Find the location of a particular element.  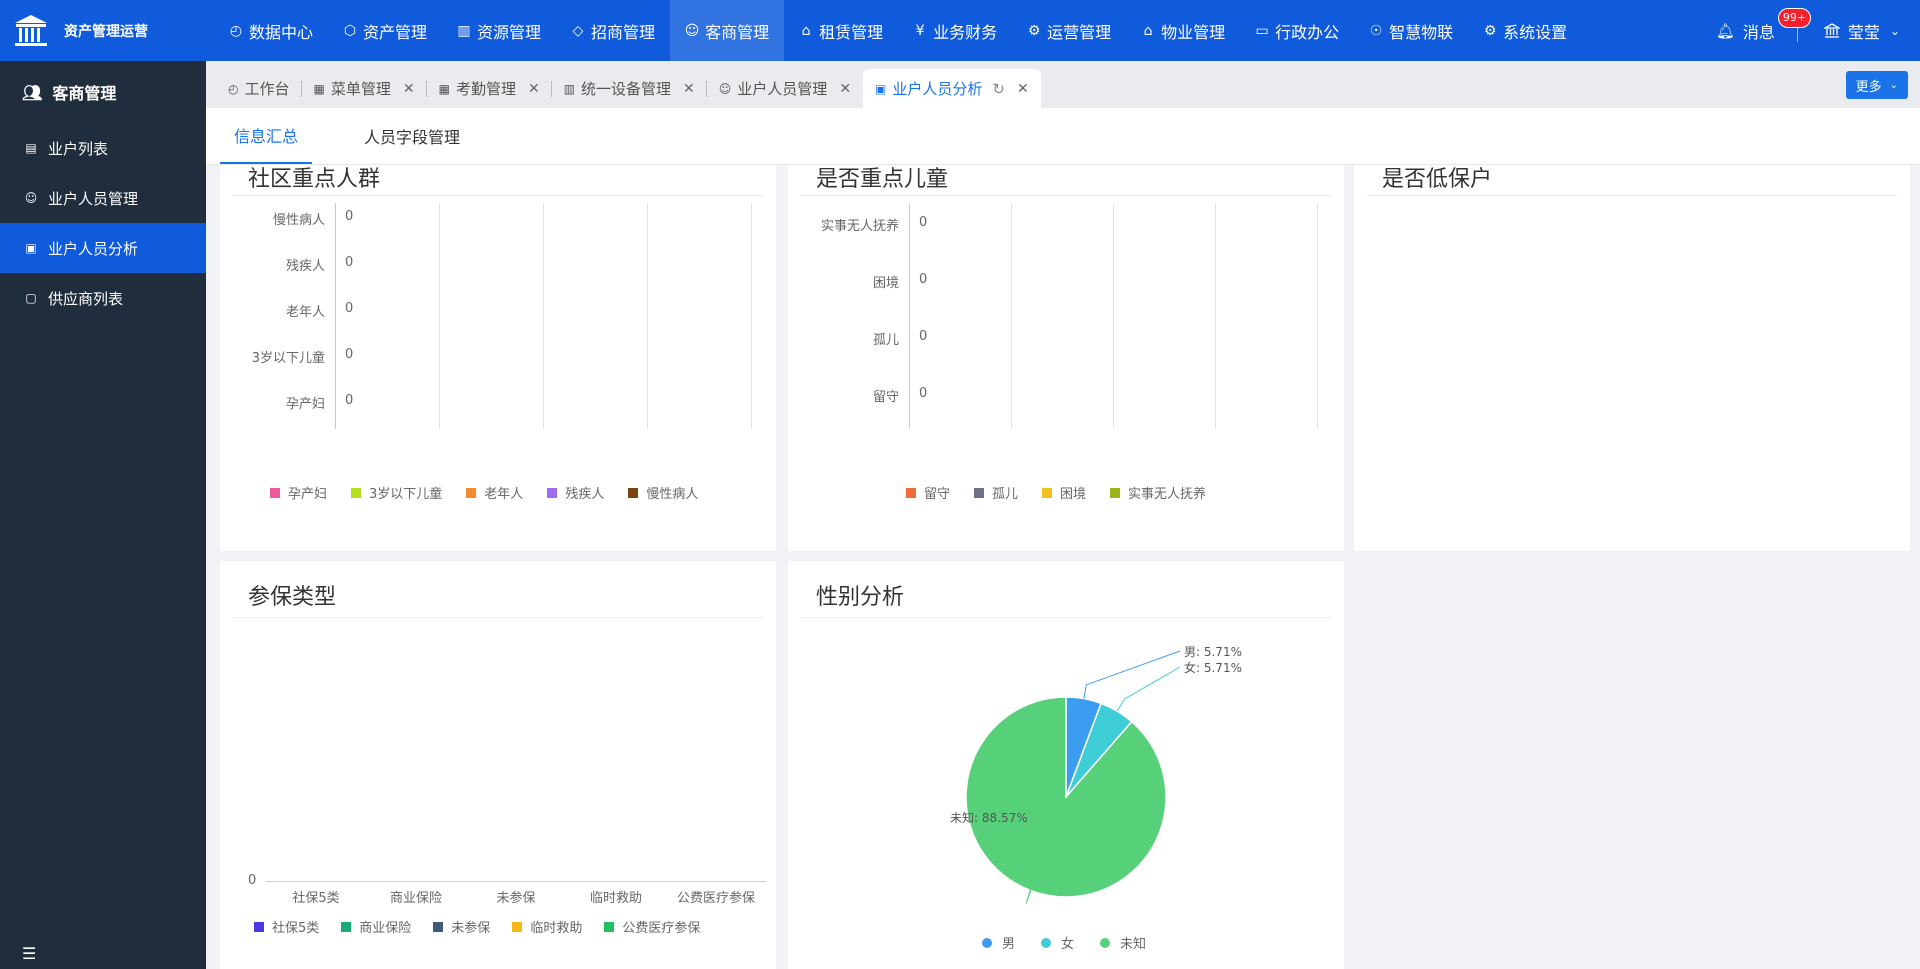

monitor-icon: ▭ is located at coordinates (1262, 30).